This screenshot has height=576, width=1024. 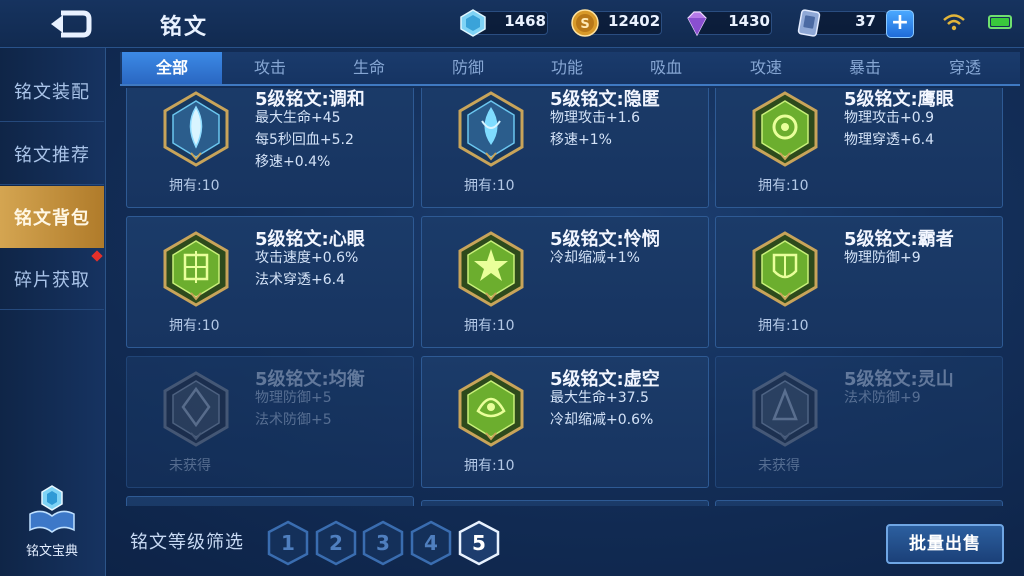 What do you see at coordinates (599, 398) in the screenshot?
I see `rune-stat: 最大生命+37.5` at bounding box center [599, 398].